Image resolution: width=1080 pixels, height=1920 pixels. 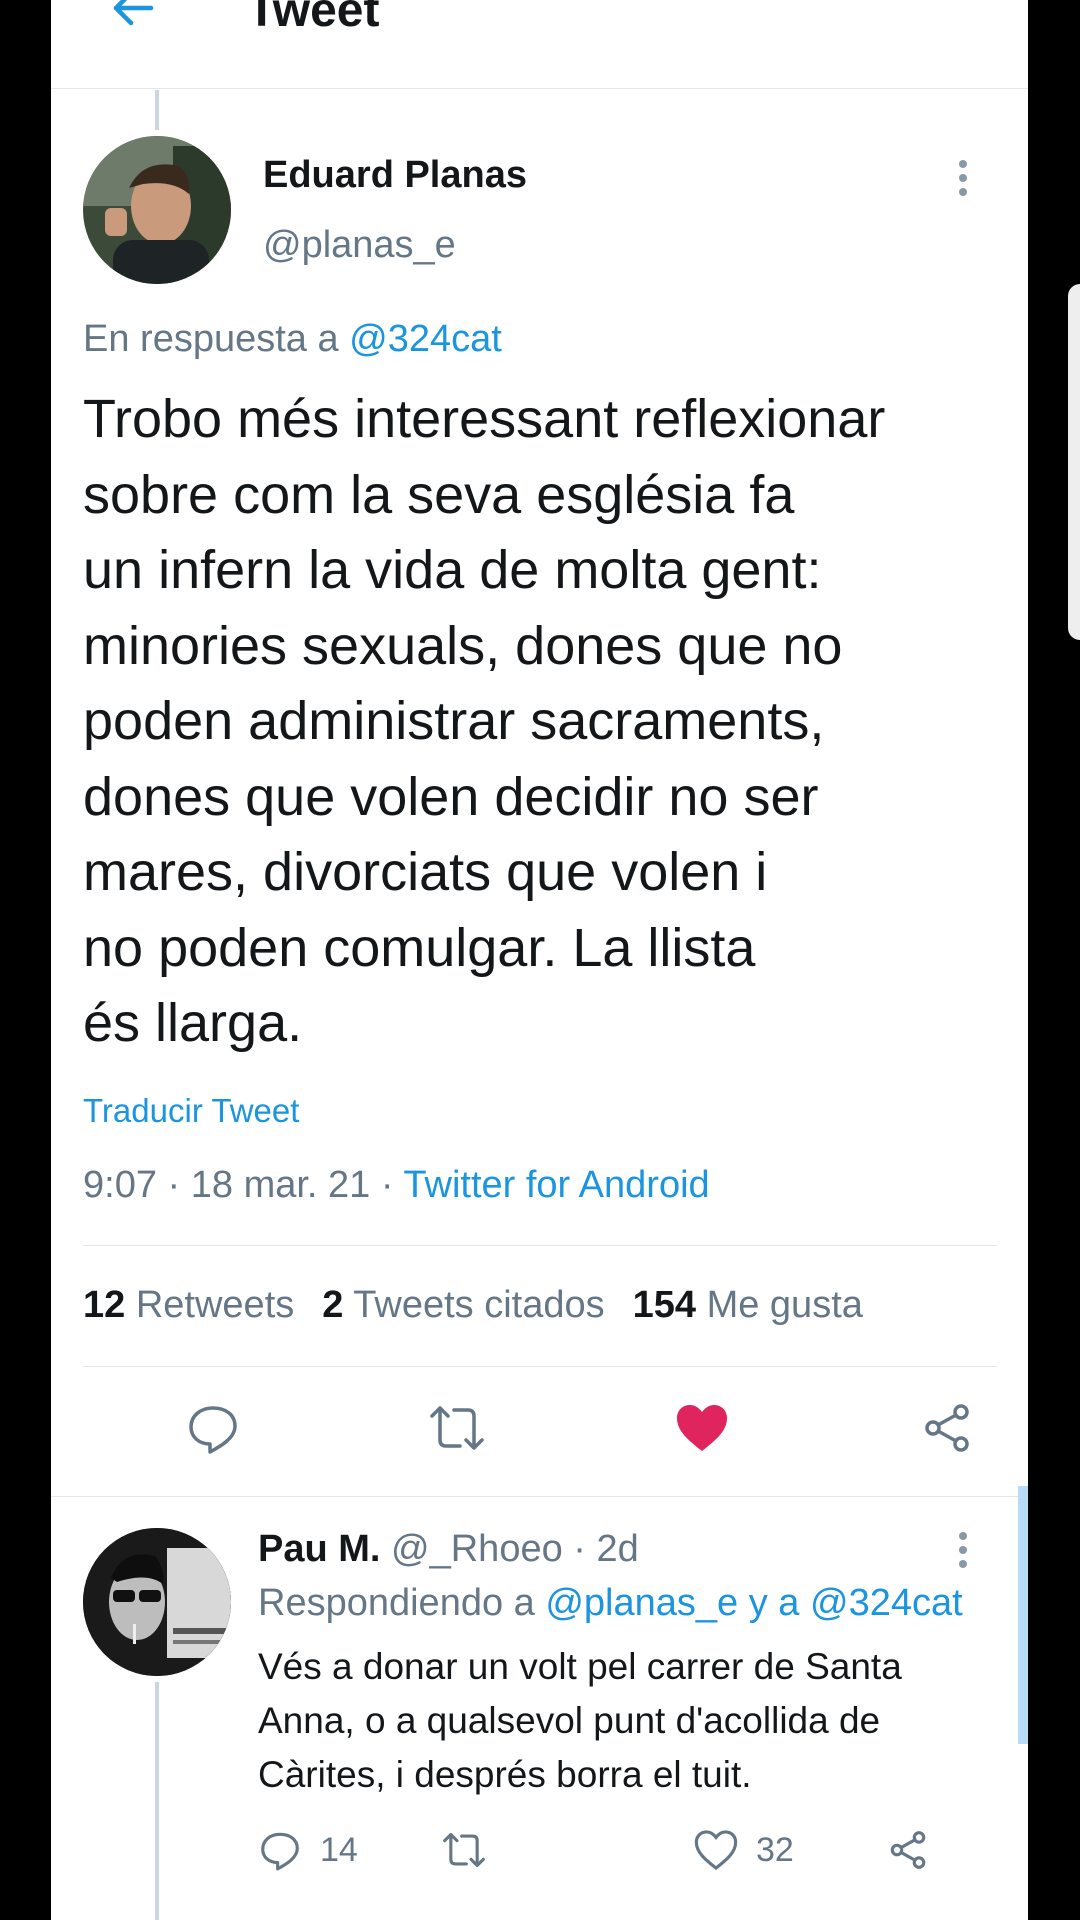 What do you see at coordinates (419, 947) in the screenshot?
I see `tweet-text-line: no poden comulgar. La llista` at bounding box center [419, 947].